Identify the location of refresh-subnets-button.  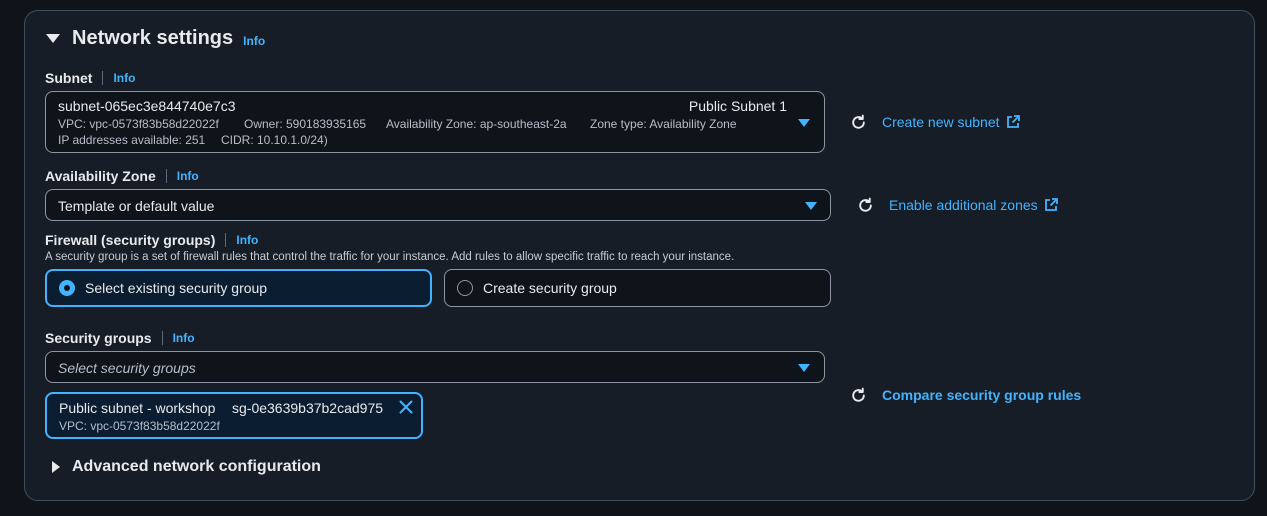
(858, 122).